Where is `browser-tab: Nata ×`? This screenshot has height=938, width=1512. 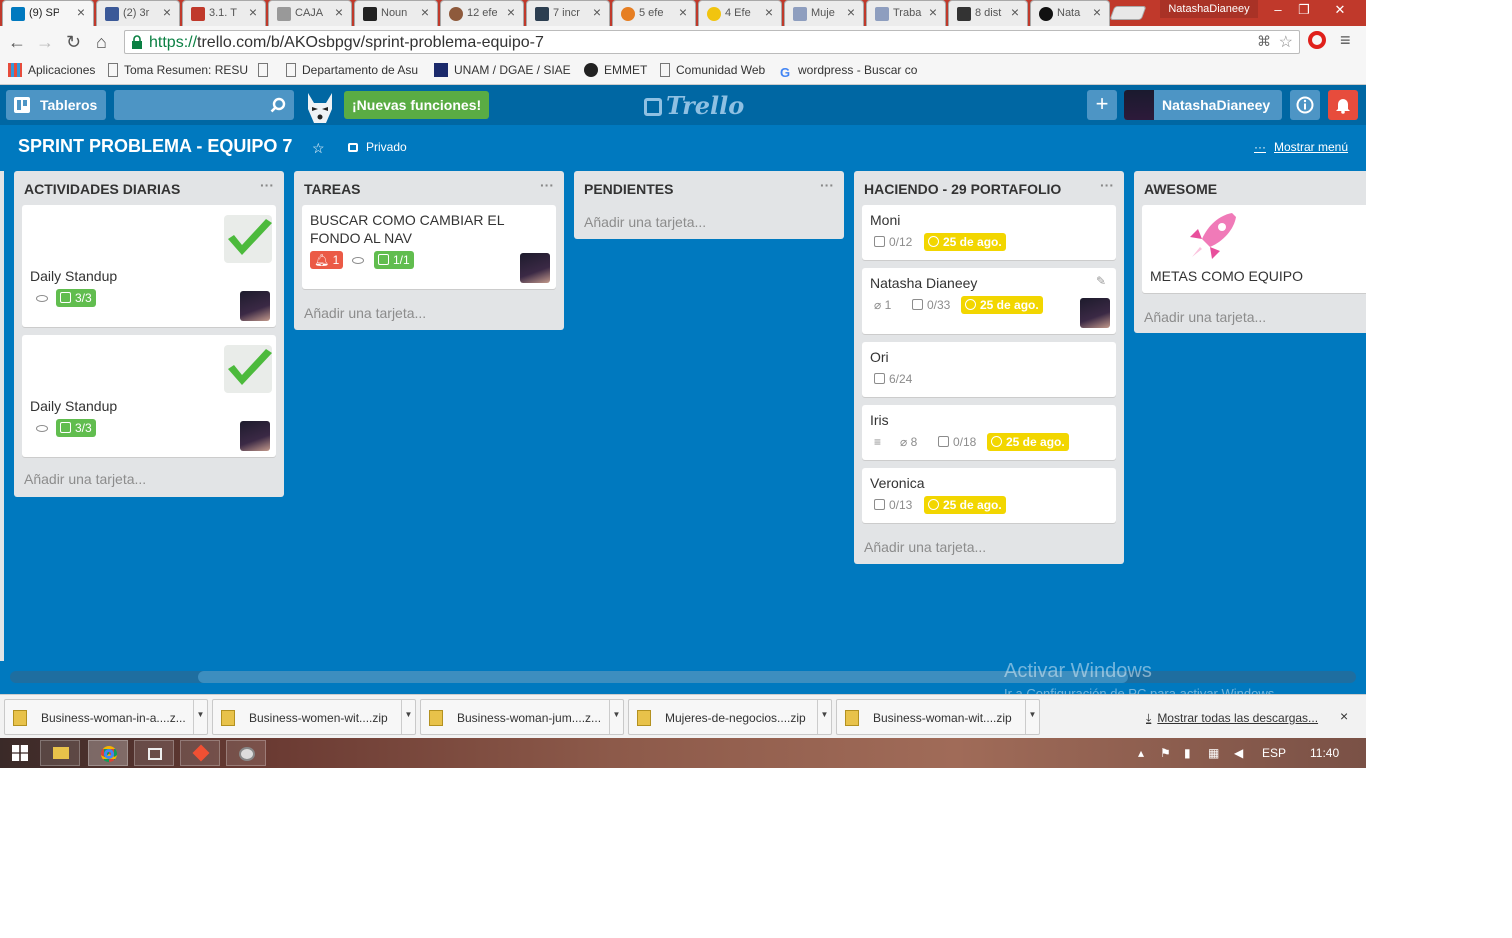 browser-tab: Nata × is located at coordinates (1070, 13).